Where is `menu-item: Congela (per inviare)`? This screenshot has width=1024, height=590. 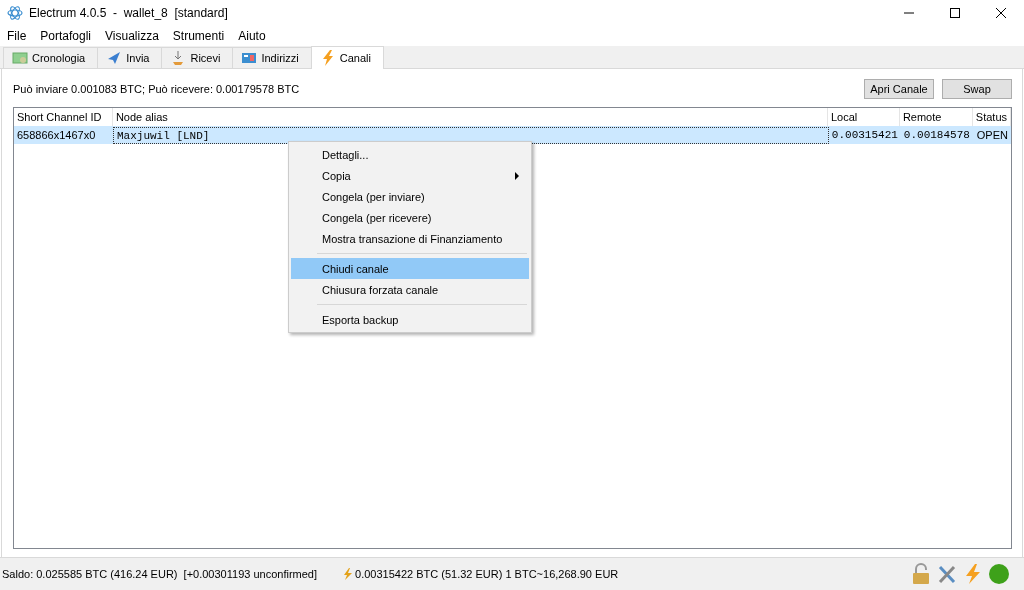
menu-item: Congela (per inviare) is located at coordinates (410, 196).